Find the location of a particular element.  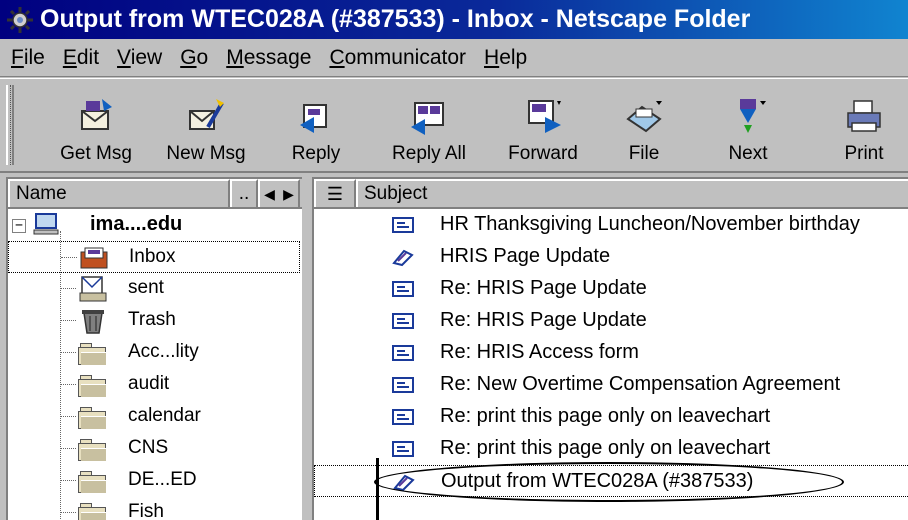

next-button: Next is located at coordinates (748, 126).